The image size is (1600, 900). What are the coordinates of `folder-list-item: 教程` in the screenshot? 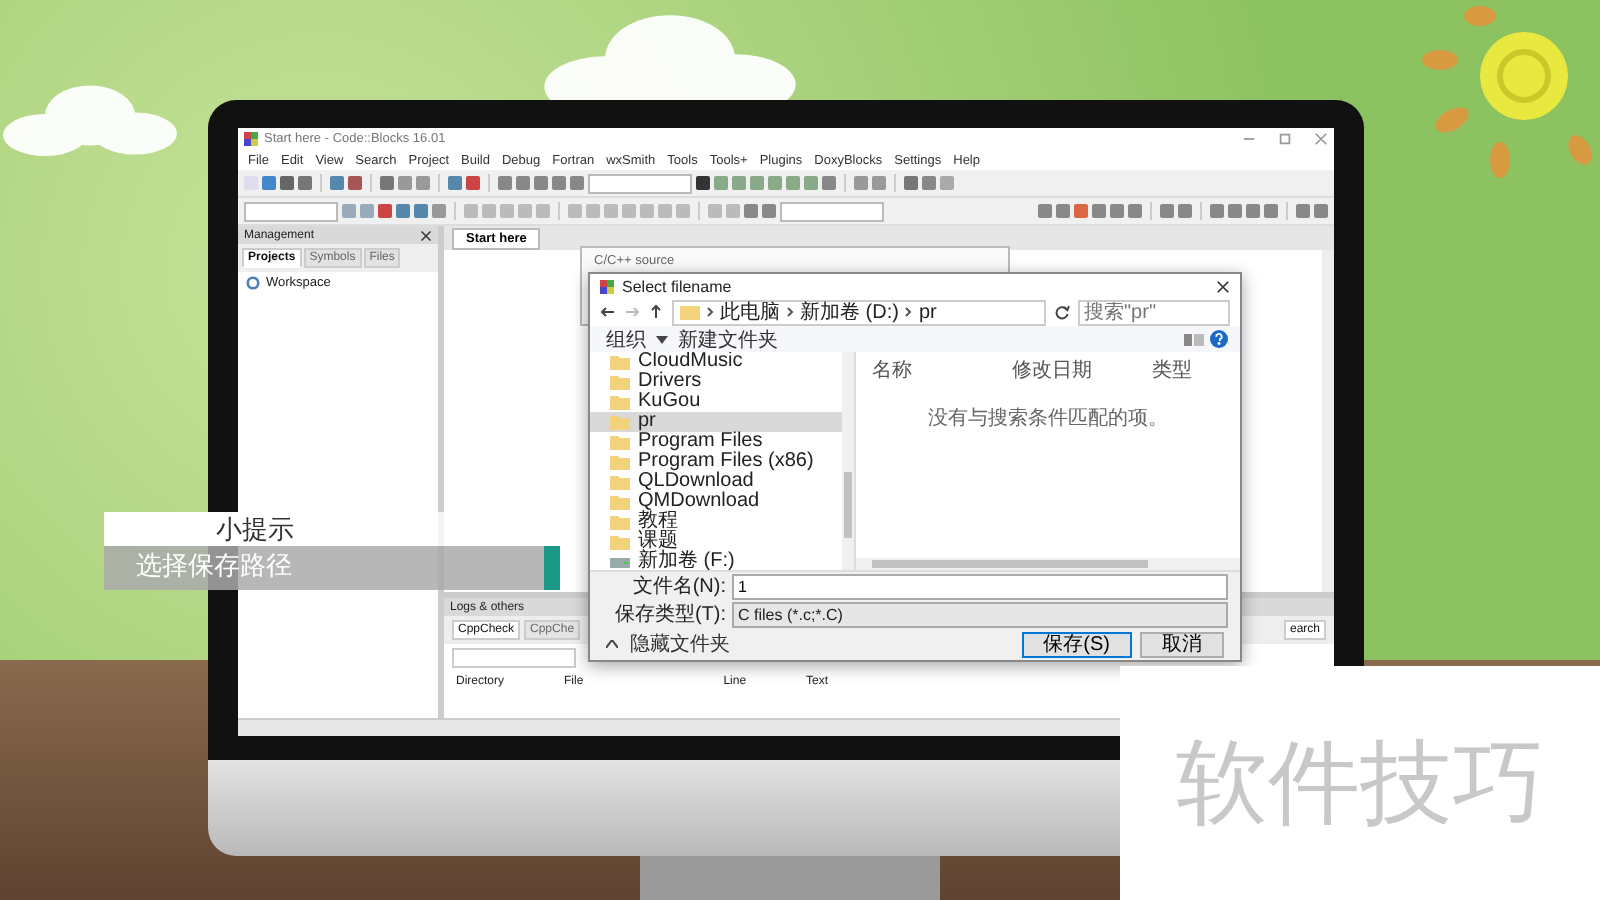 It's located at (716, 522).